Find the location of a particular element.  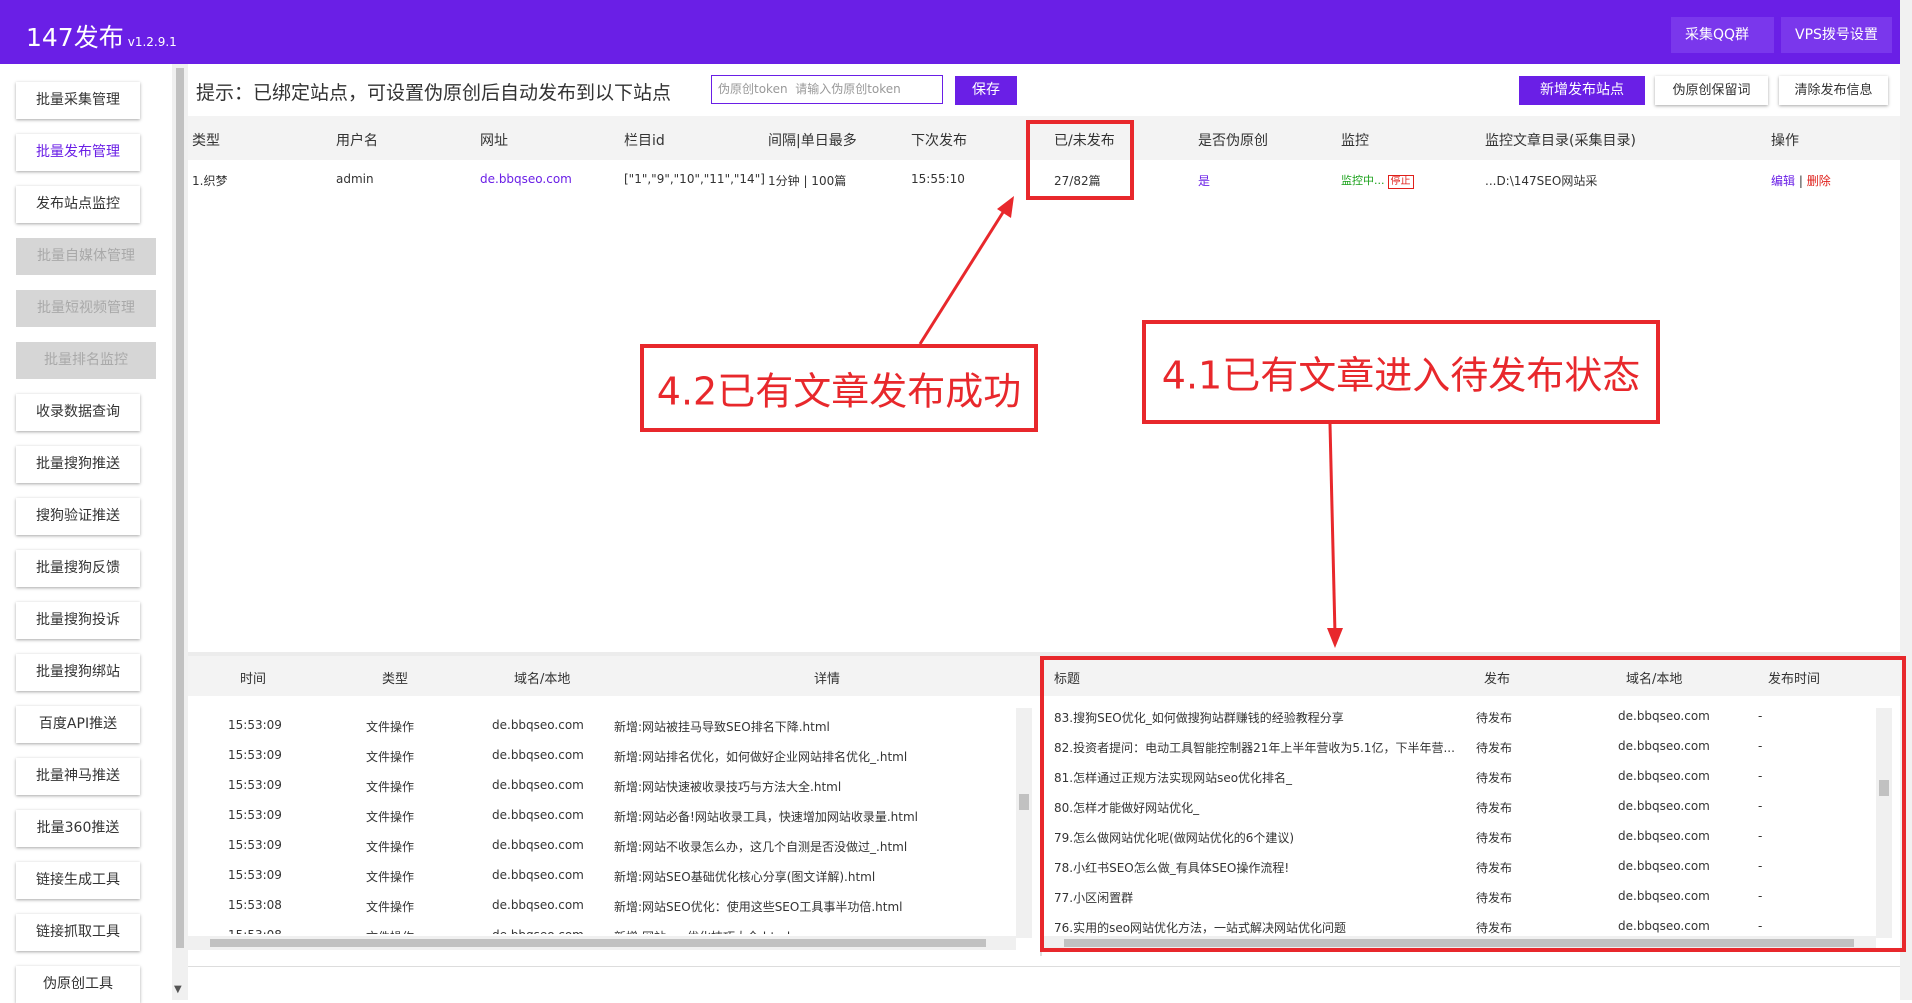

arrowhead-published is located at coordinates (1005, 207).